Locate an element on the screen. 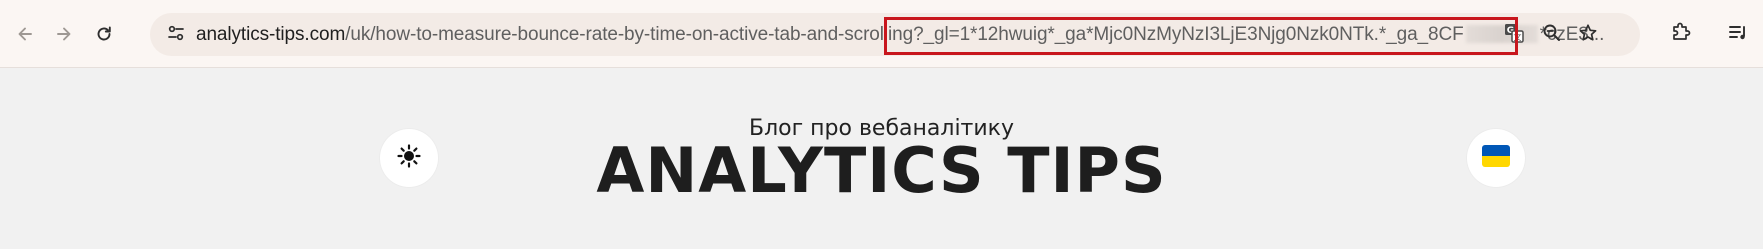  bookmark-button is located at coordinates (1588, 35).